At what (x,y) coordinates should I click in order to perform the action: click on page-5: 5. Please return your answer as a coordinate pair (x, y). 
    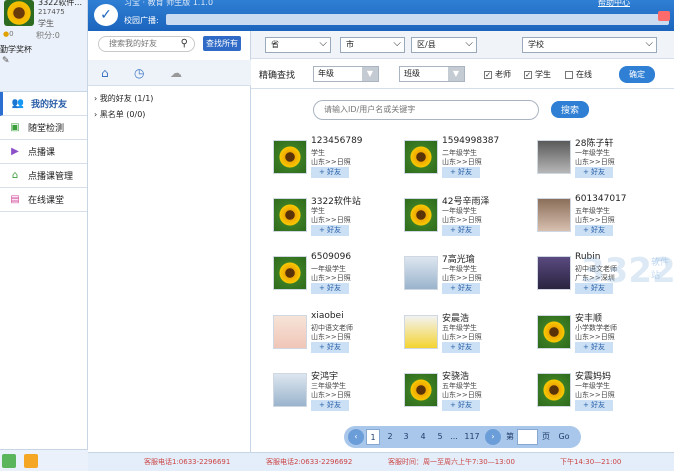
    Looking at the image, I should click on (440, 437).